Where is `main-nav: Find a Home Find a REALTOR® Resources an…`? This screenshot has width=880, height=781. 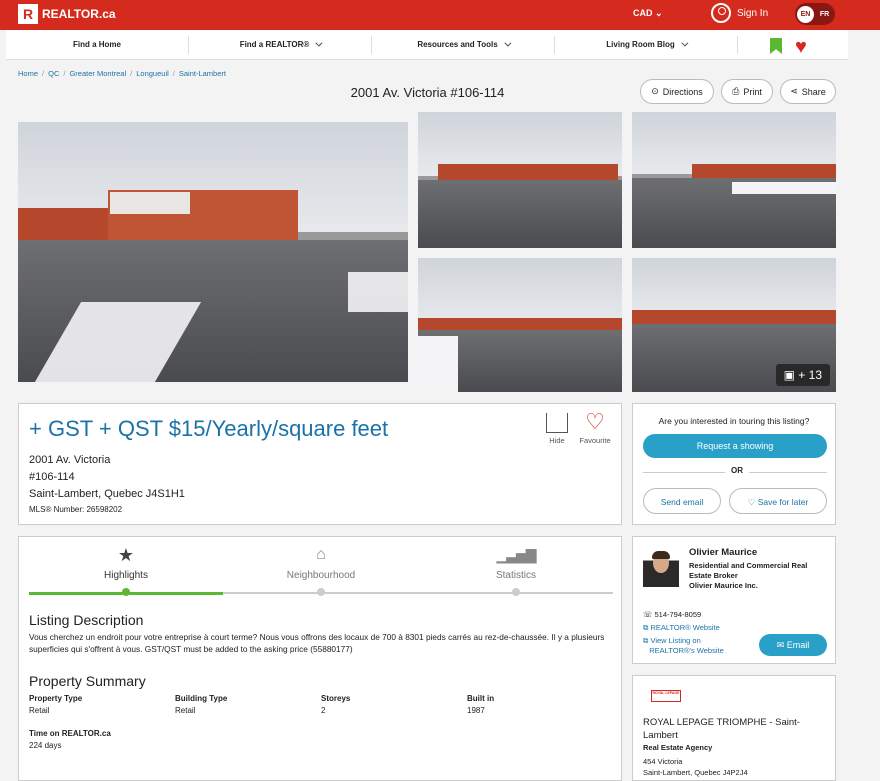
main-nav: Find a Home Find a REALTOR® Resources an… is located at coordinates (427, 45).